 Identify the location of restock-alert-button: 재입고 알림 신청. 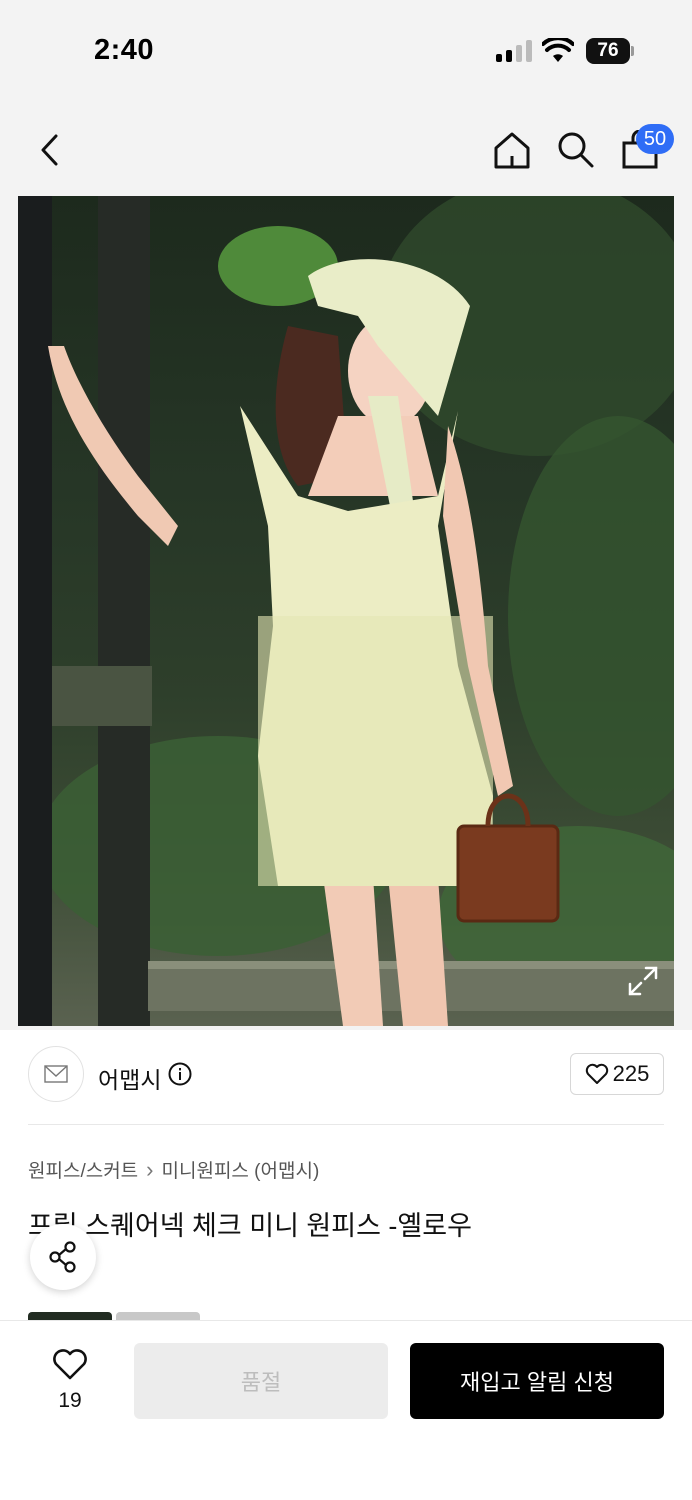
(537, 1381).